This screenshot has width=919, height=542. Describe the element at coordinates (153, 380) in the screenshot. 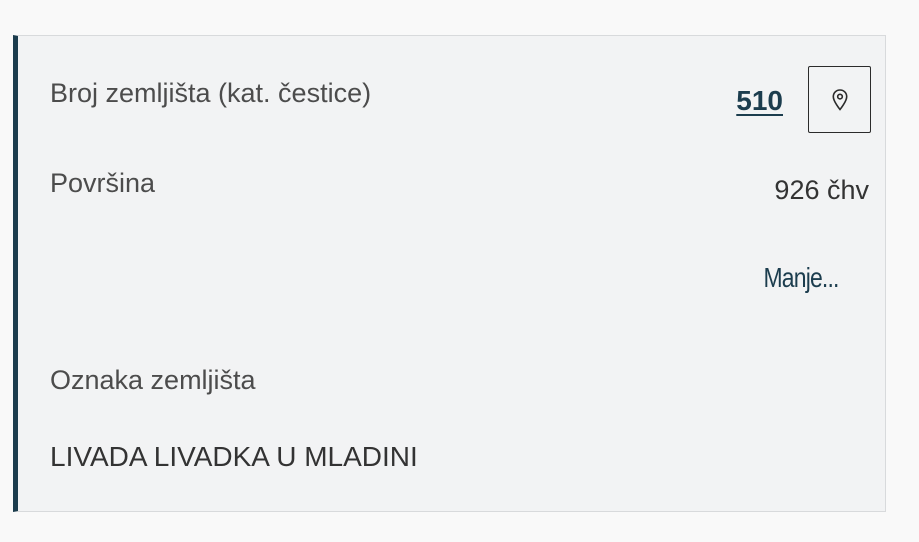

I see `land-designation-label: Oznaka zemljišta` at that location.